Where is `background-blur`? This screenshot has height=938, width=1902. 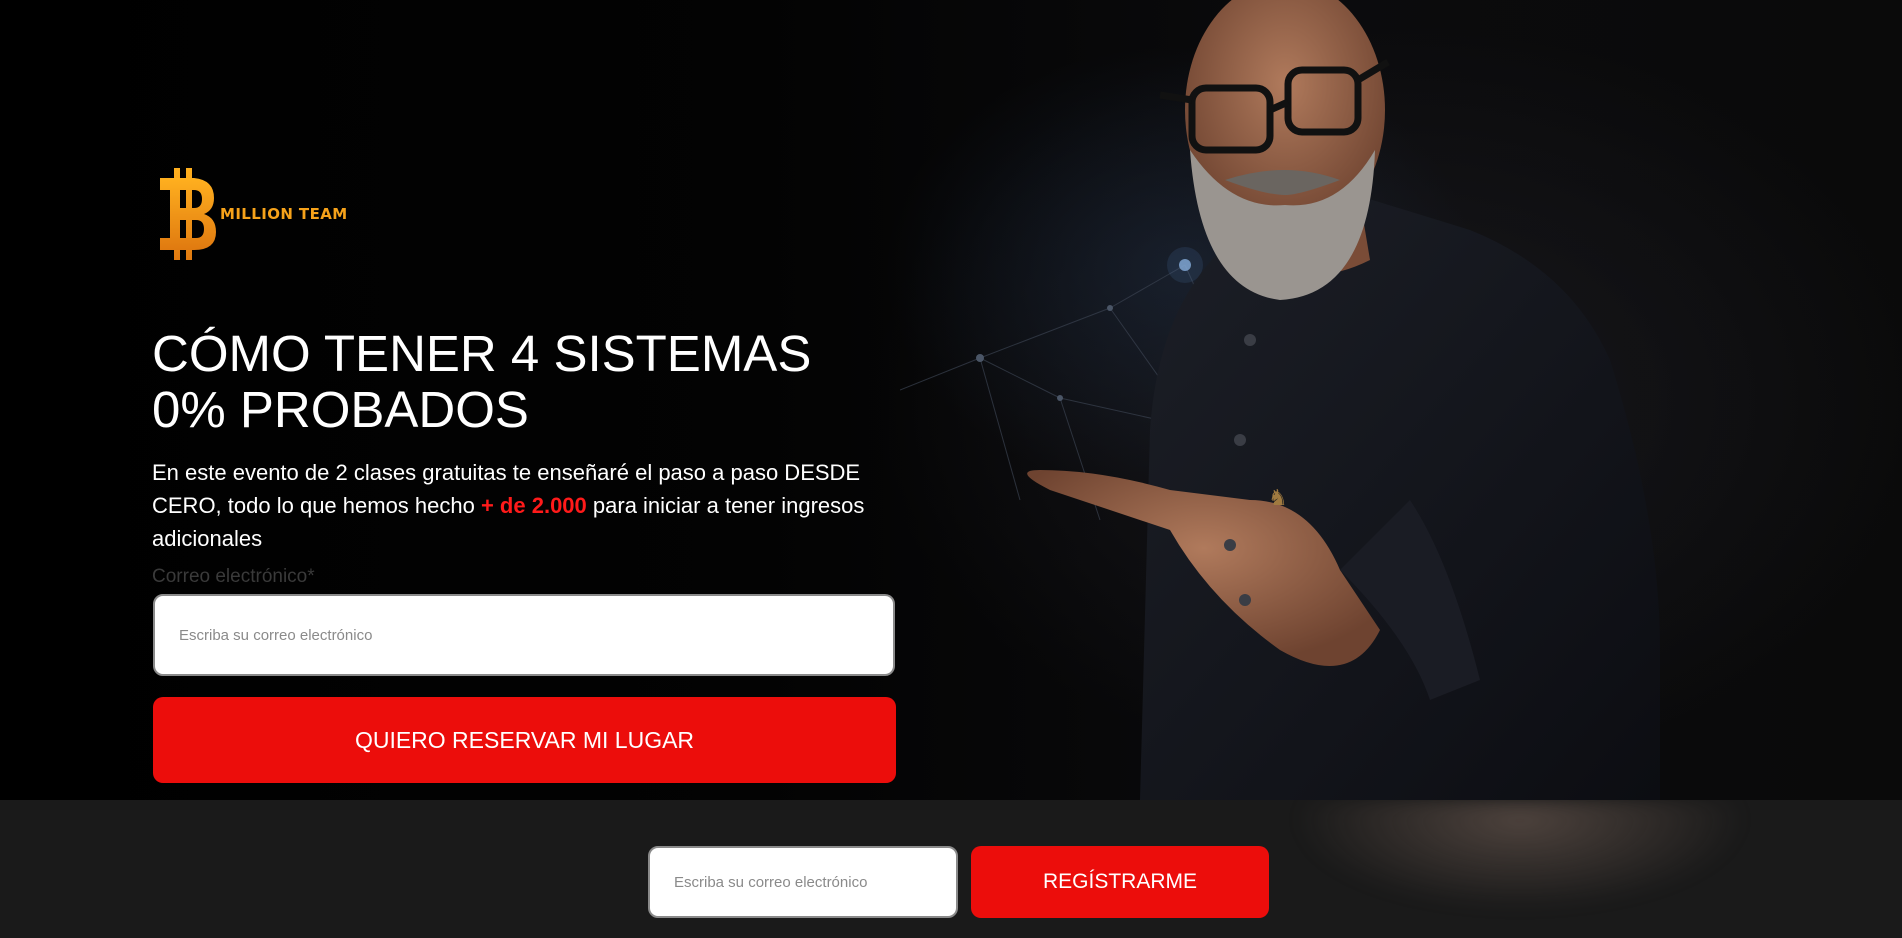
background-blur is located at coordinates (1530, 869).